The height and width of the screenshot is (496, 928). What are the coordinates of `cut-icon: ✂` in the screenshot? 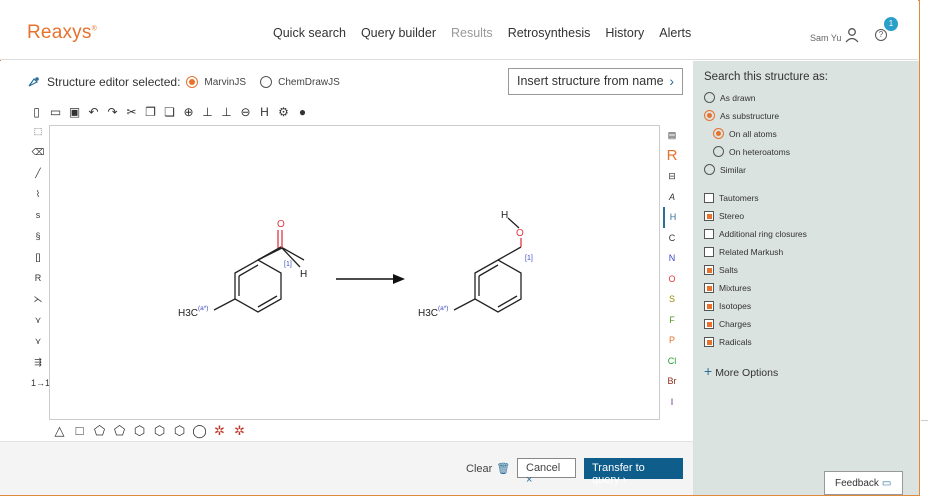 It's located at (131, 112).